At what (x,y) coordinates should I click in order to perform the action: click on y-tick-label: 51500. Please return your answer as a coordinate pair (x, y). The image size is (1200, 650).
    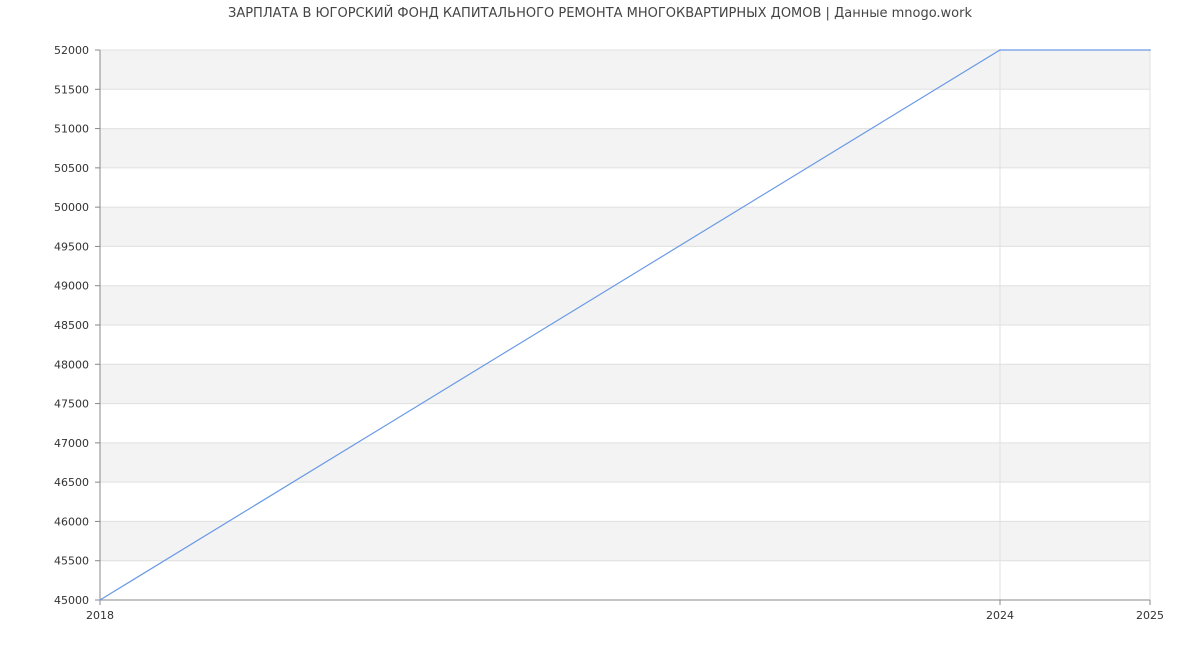
    Looking at the image, I should click on (71, 89).